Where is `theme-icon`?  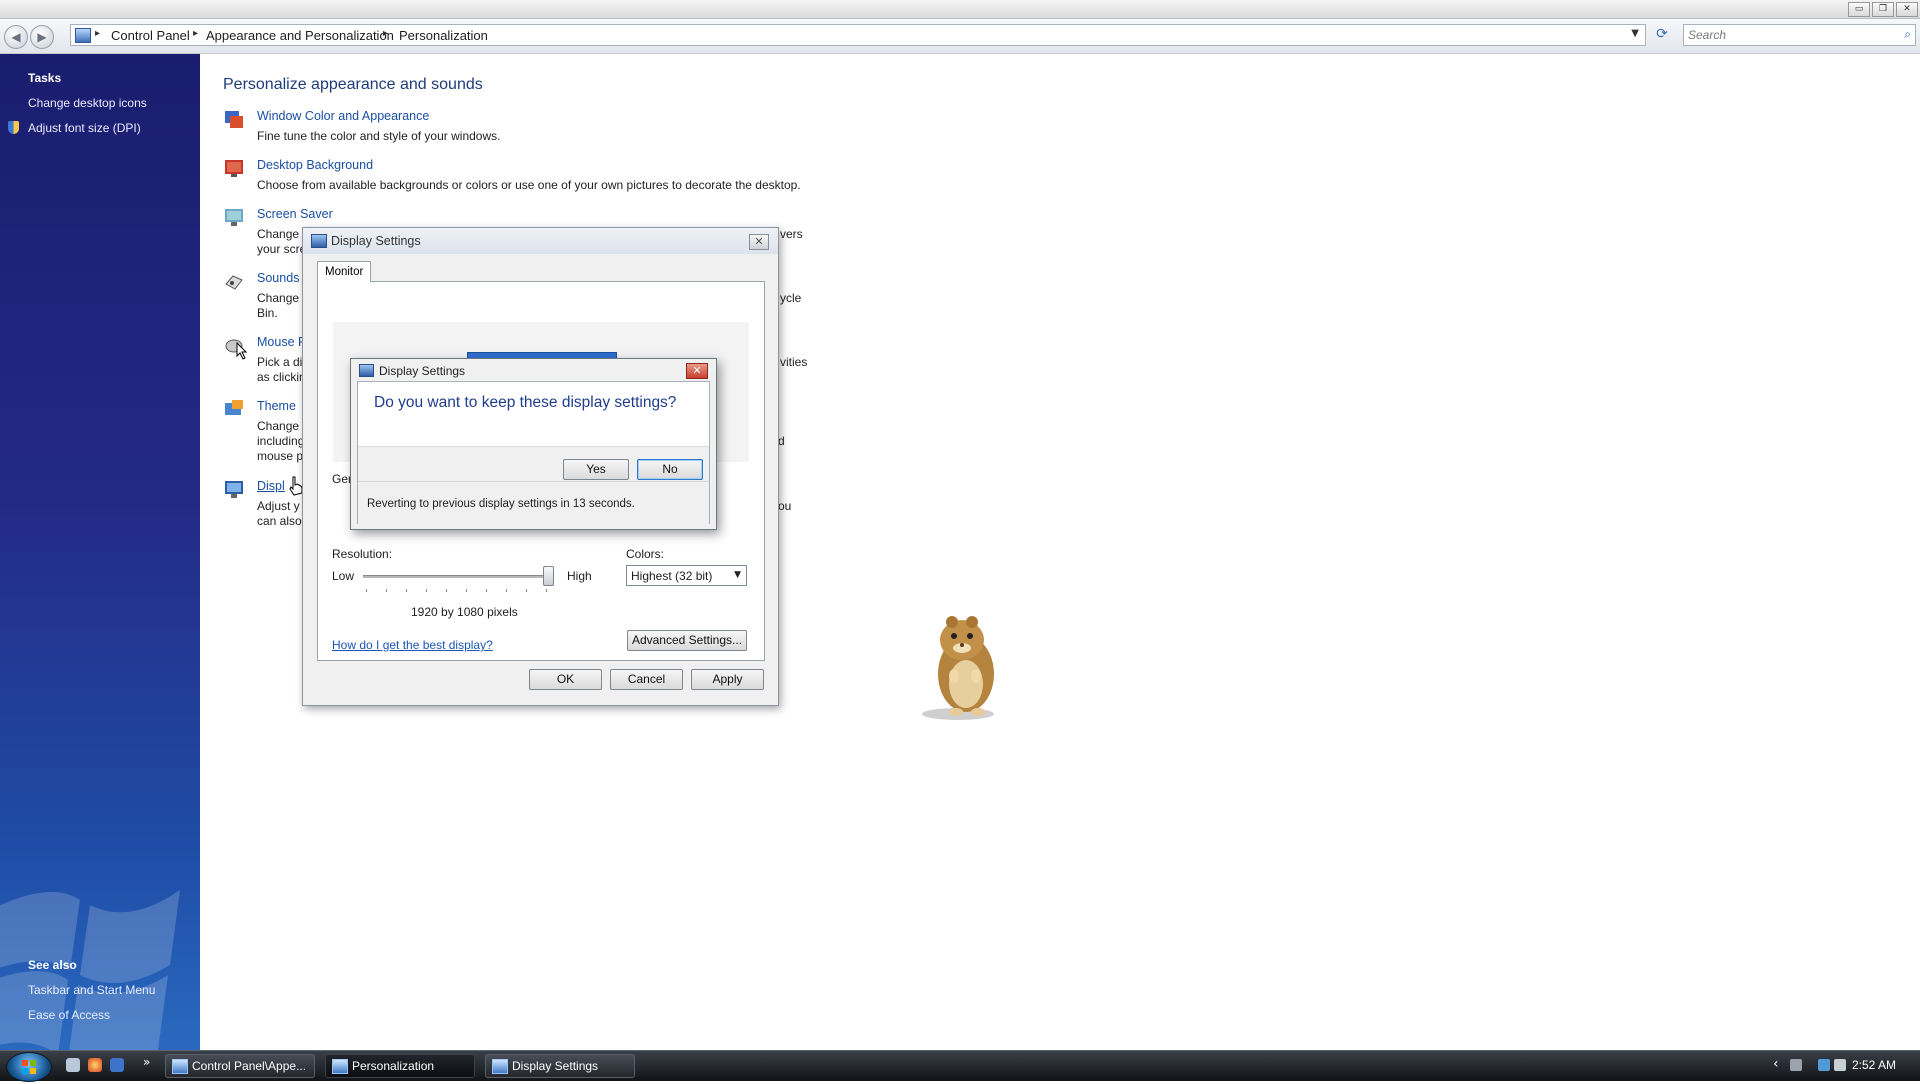
theme-icon is located at coordinates (234, 409).